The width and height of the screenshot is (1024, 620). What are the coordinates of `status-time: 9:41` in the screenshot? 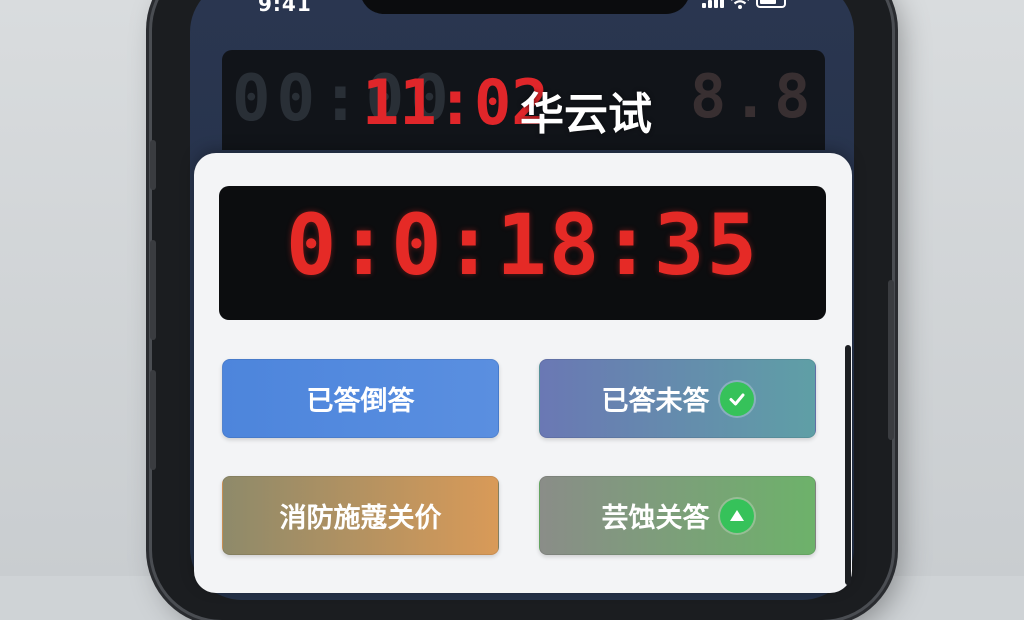 It's located at (285, 8).